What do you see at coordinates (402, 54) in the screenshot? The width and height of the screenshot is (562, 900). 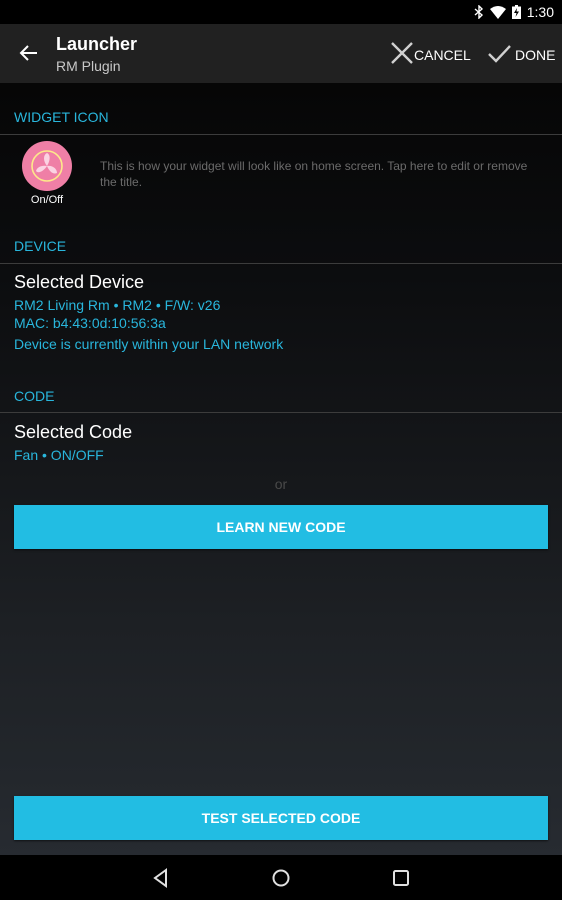 I see `close-icon` at bounding box center [402, 54].